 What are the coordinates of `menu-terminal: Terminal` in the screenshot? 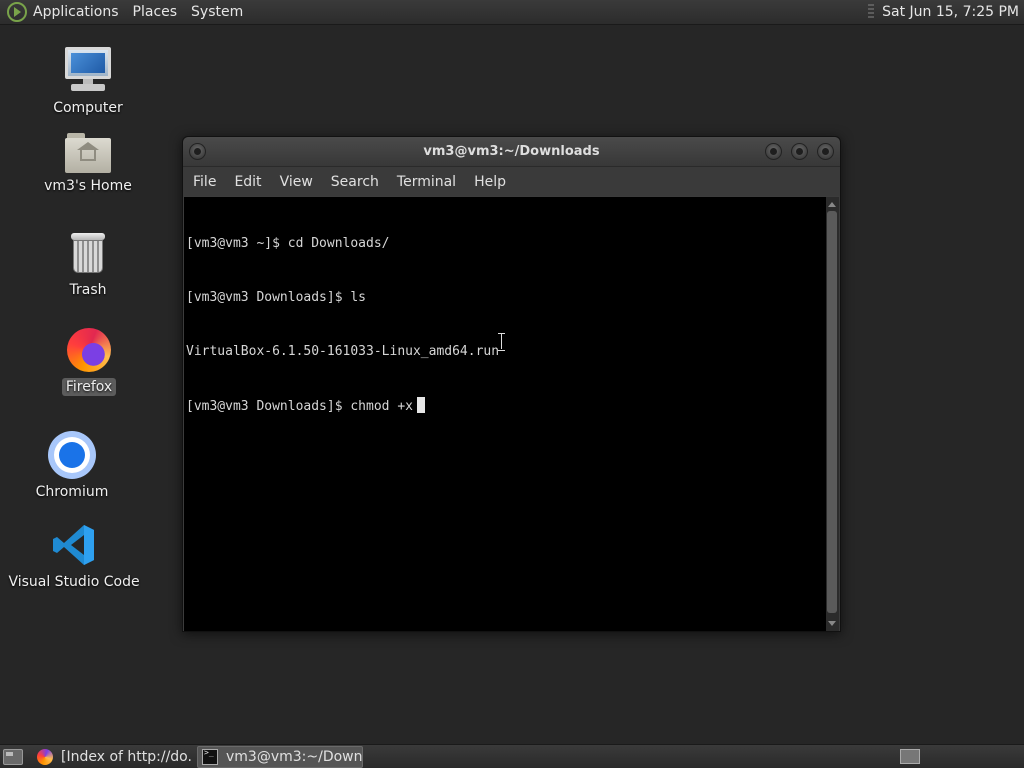 It's located at (425, 182).